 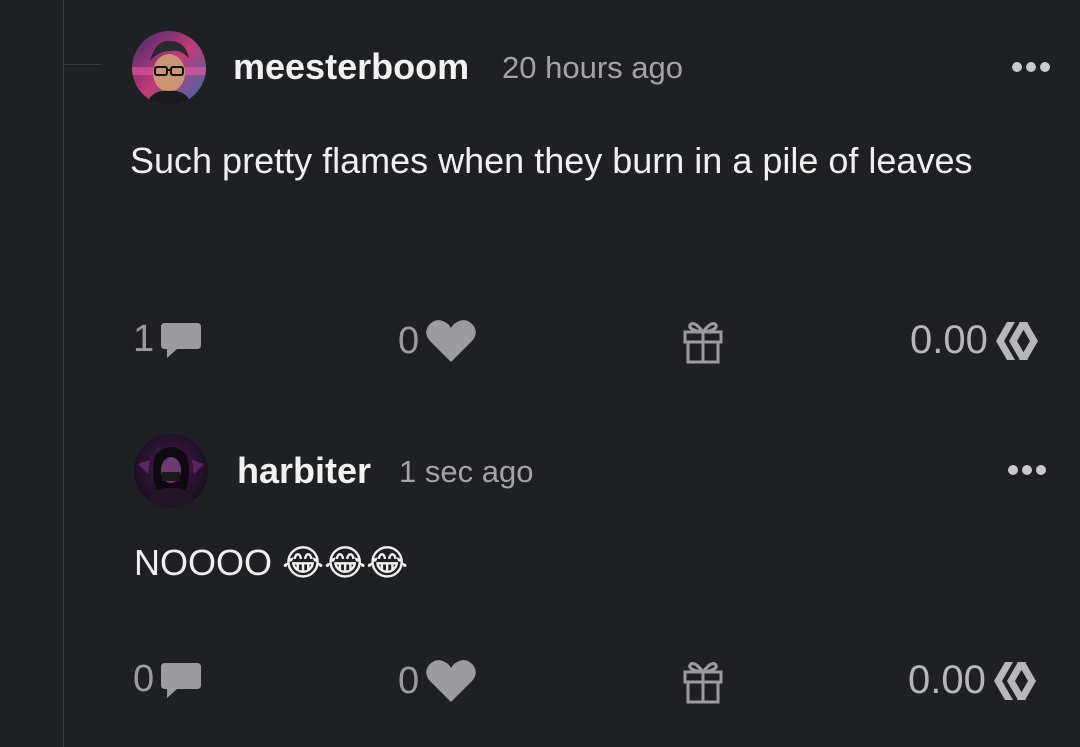 I want to click on reply-count: 0, so click(x=144, y=679).